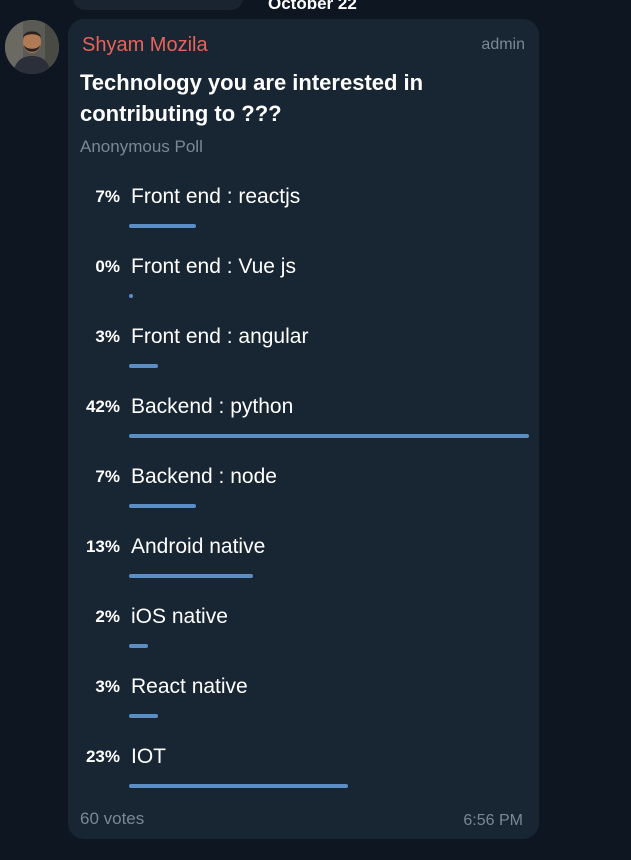  What do you see at coordinates (312, 6) in the screenshot?
I see `date-separator-label: October 22` at bounding box center [312, 6].